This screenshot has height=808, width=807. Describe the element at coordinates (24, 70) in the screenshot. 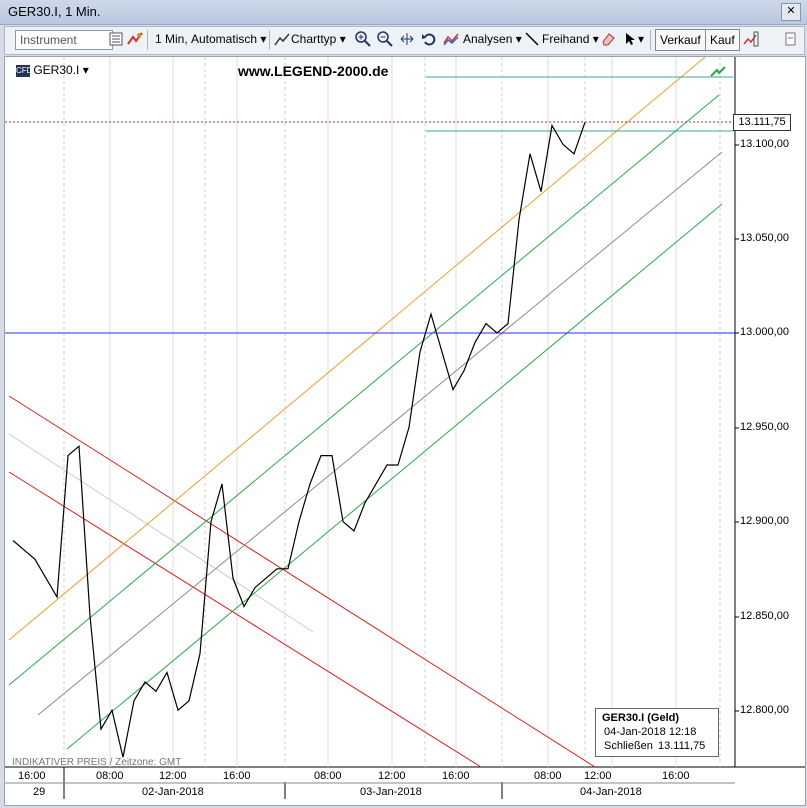

I see `symbol-flag-icon: CFD` at that location.